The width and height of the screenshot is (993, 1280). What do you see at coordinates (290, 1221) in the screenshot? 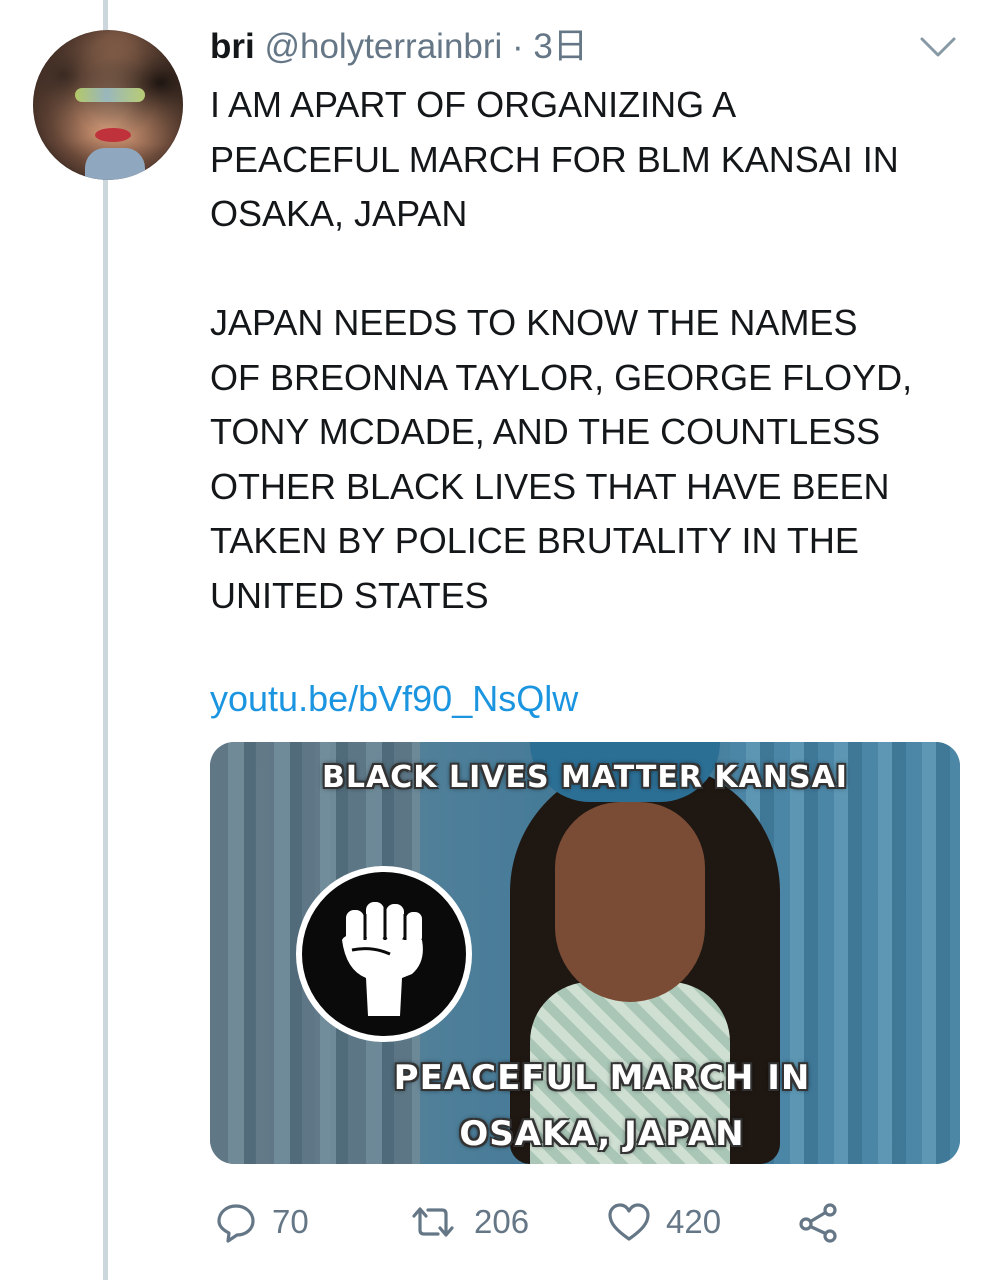
I see `reply-count: 70` at bounding box center [290, 1221].